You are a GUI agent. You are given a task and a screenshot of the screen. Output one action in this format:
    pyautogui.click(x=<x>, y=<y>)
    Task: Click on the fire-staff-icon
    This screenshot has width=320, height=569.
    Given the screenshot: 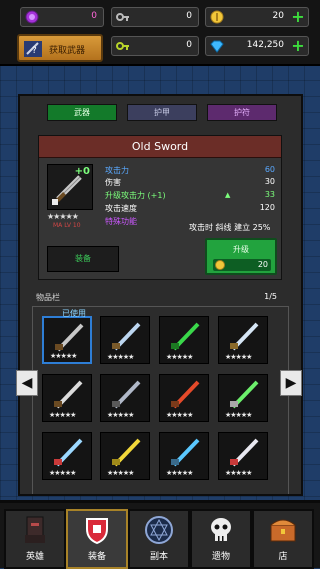 What is the action you would take?
    pyautogui.click(x=185, y=394)
    